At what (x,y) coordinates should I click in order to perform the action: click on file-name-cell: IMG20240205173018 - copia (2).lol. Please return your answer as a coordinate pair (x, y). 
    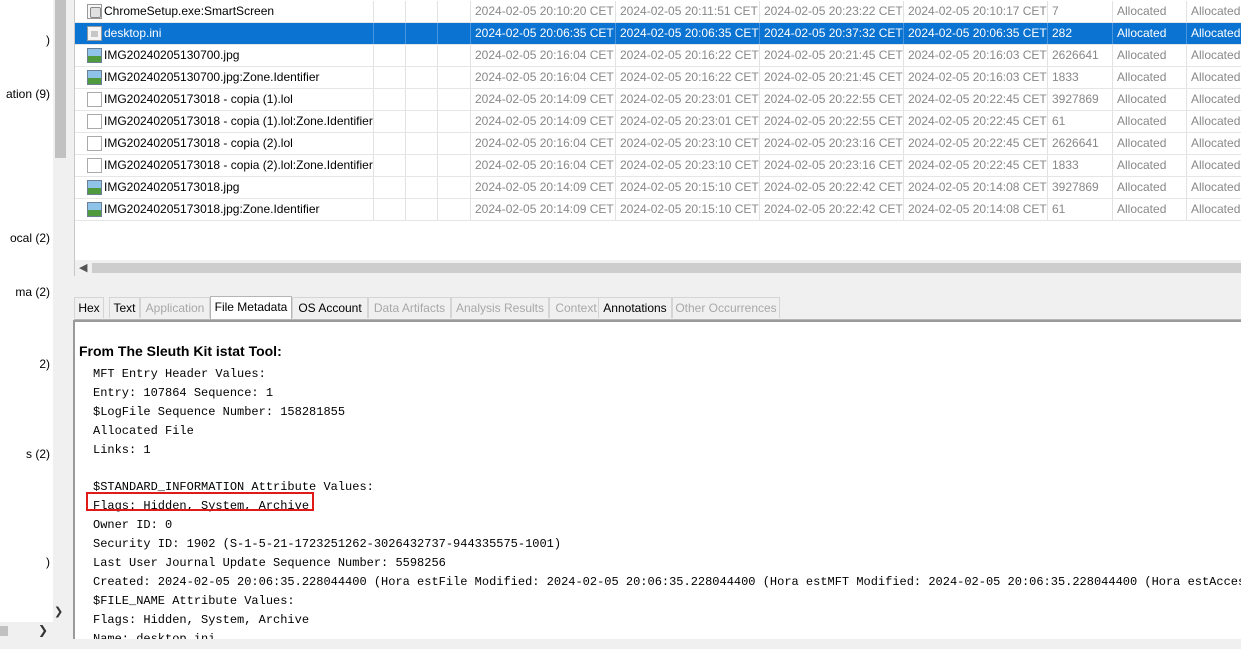
    Looking at the image, I should click on (224, 143).